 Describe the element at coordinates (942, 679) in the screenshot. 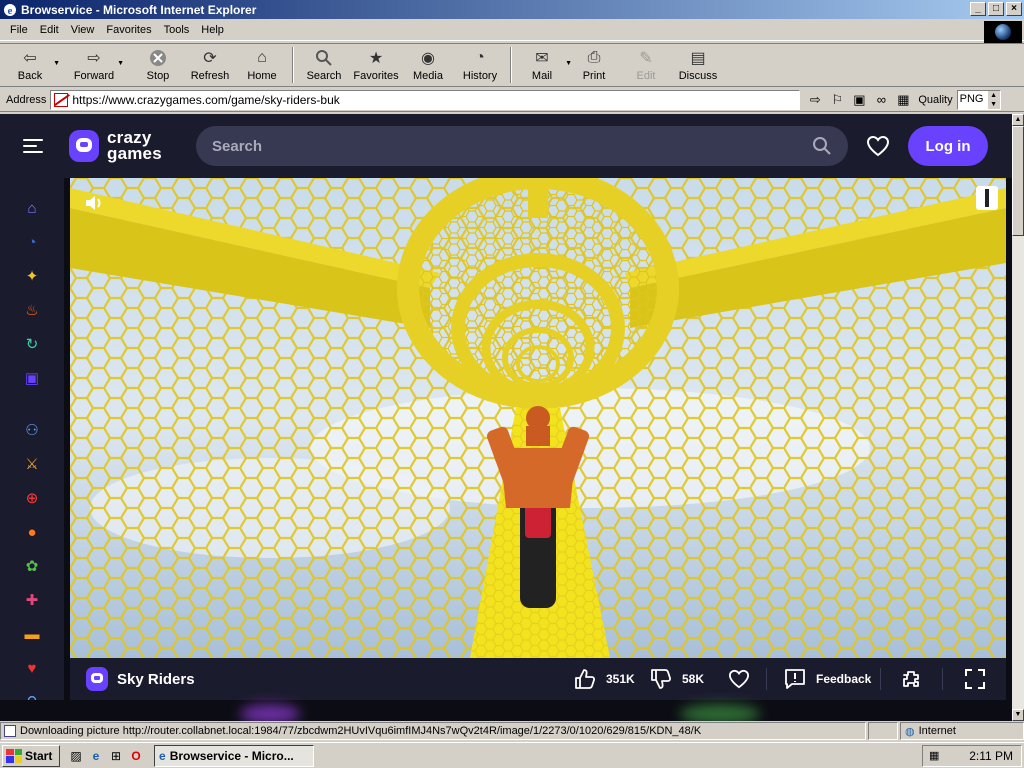

I see `bar-divider` at that location.